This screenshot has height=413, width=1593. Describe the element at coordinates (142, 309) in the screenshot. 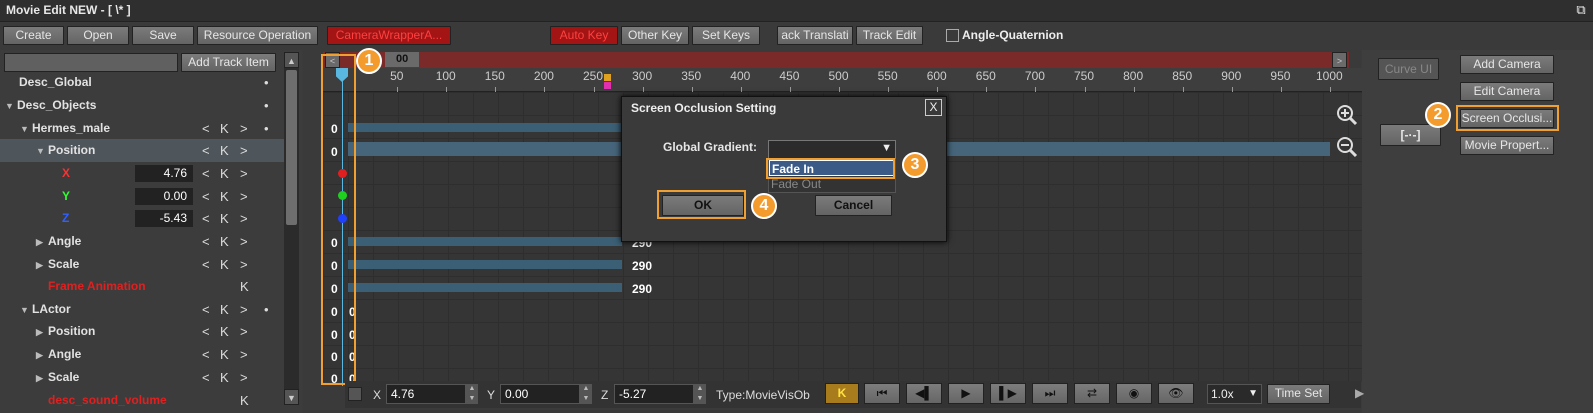

I see `tree-row-lactor: ▼ LActor < K > •` at that location.